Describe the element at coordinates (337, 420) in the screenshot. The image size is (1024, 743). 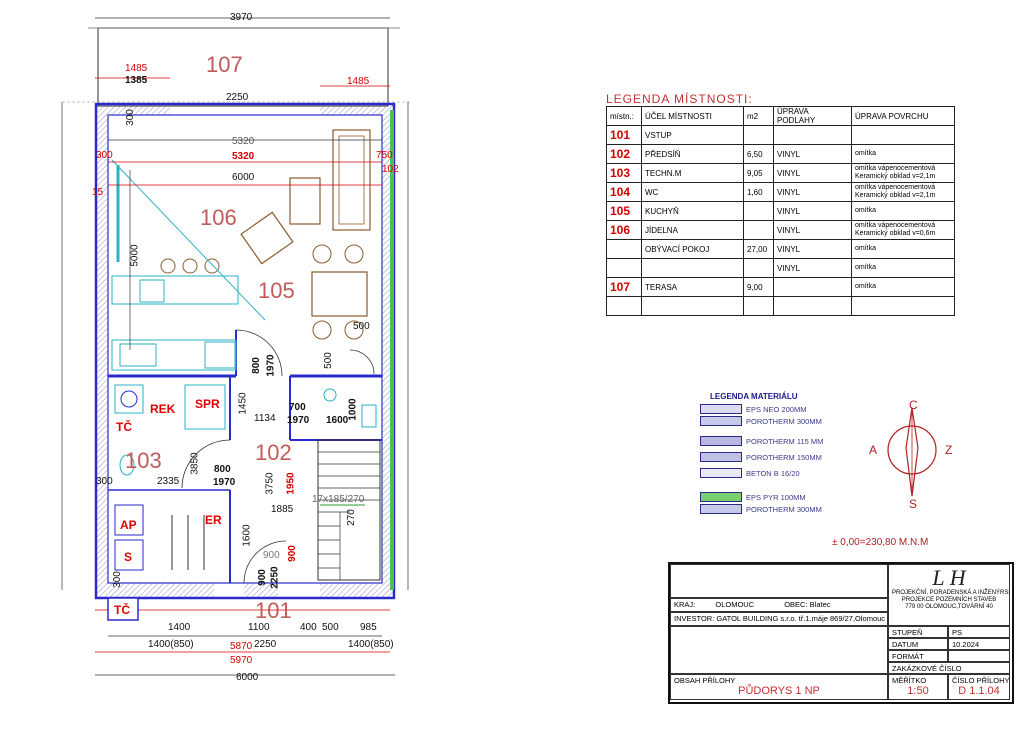
I see `dim-1600a: 1600` at that location.